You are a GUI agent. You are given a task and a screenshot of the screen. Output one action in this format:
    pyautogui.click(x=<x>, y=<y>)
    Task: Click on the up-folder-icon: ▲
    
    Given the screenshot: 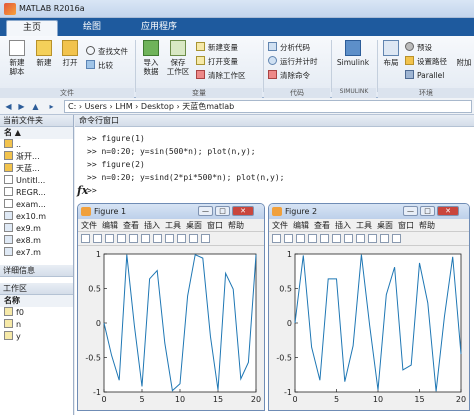 What is the action you would take?
    pyautogui.click(x=35, y=106)
    